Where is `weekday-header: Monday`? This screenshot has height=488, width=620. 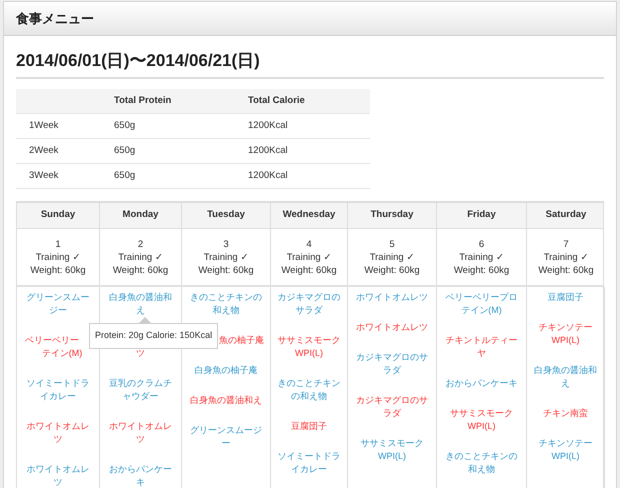
weekday-header: Monday is located at coordinates (140, 215).